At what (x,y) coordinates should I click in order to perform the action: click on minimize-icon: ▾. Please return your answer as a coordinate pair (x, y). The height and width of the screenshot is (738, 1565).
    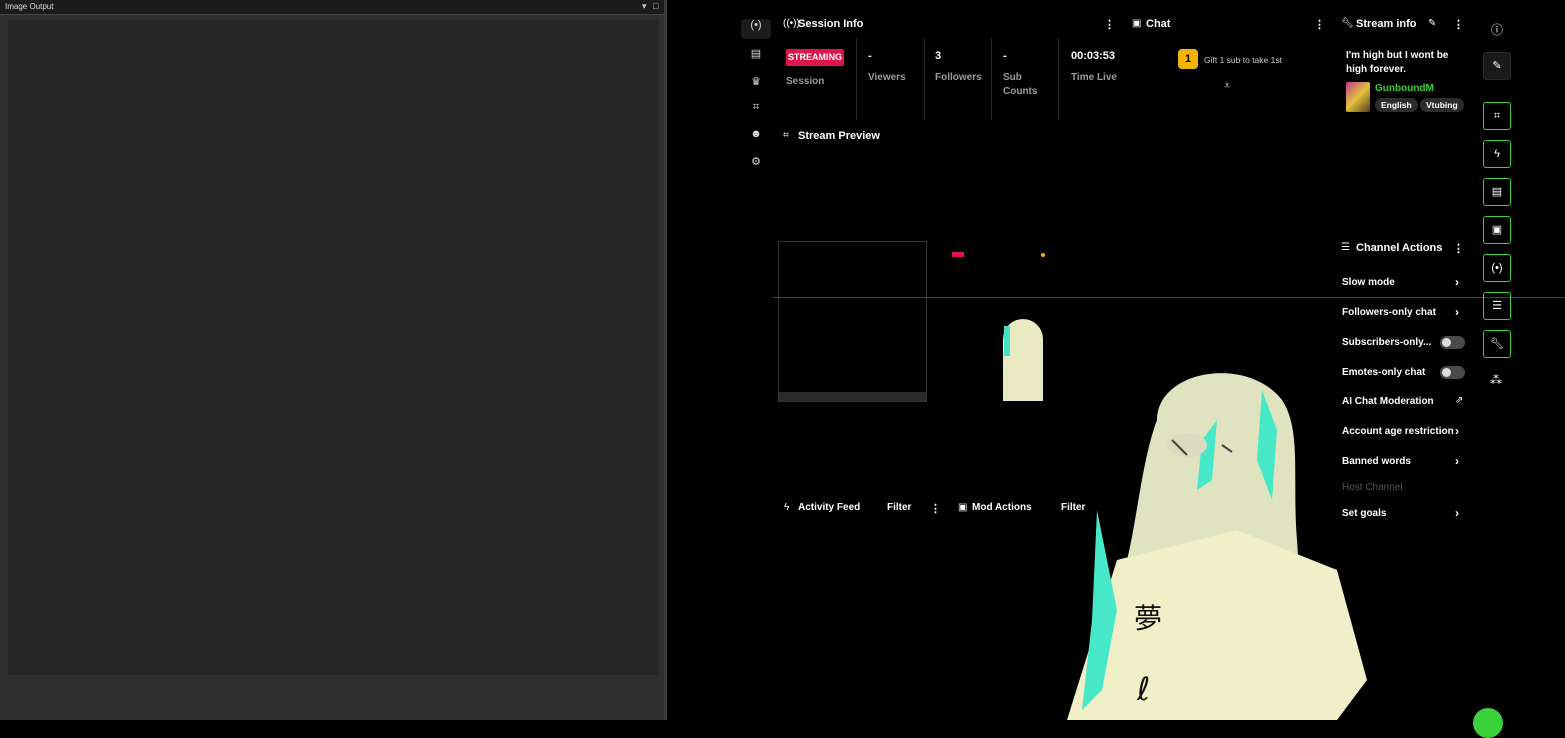
    Looking at the image, I should click on (644, 6).